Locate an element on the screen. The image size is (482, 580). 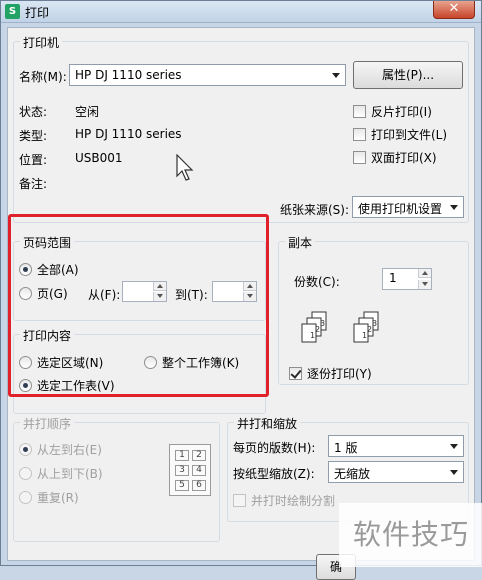
to-label: 到(T): is located at coordinates (191, 295).